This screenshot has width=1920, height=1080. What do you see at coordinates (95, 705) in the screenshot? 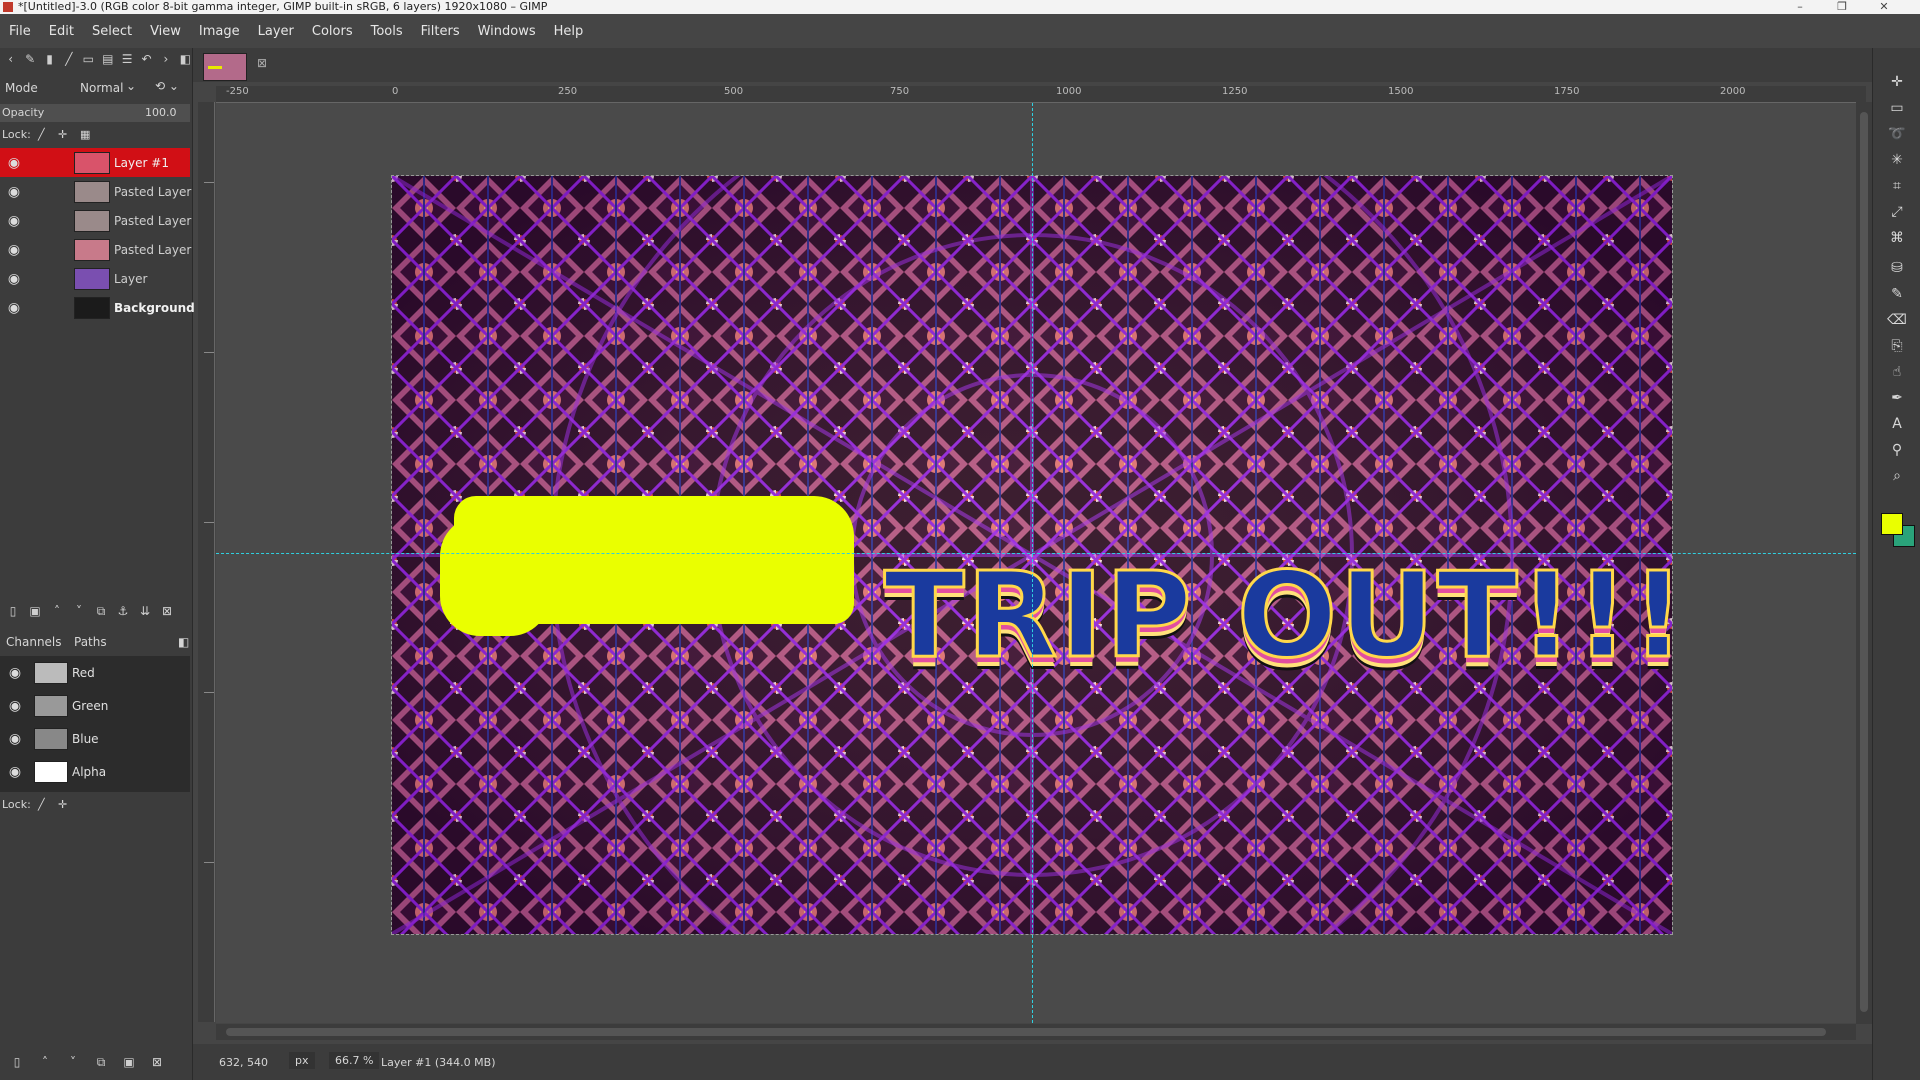
I see `channel-row: ◉ Green` at bounding box center [95, 705].